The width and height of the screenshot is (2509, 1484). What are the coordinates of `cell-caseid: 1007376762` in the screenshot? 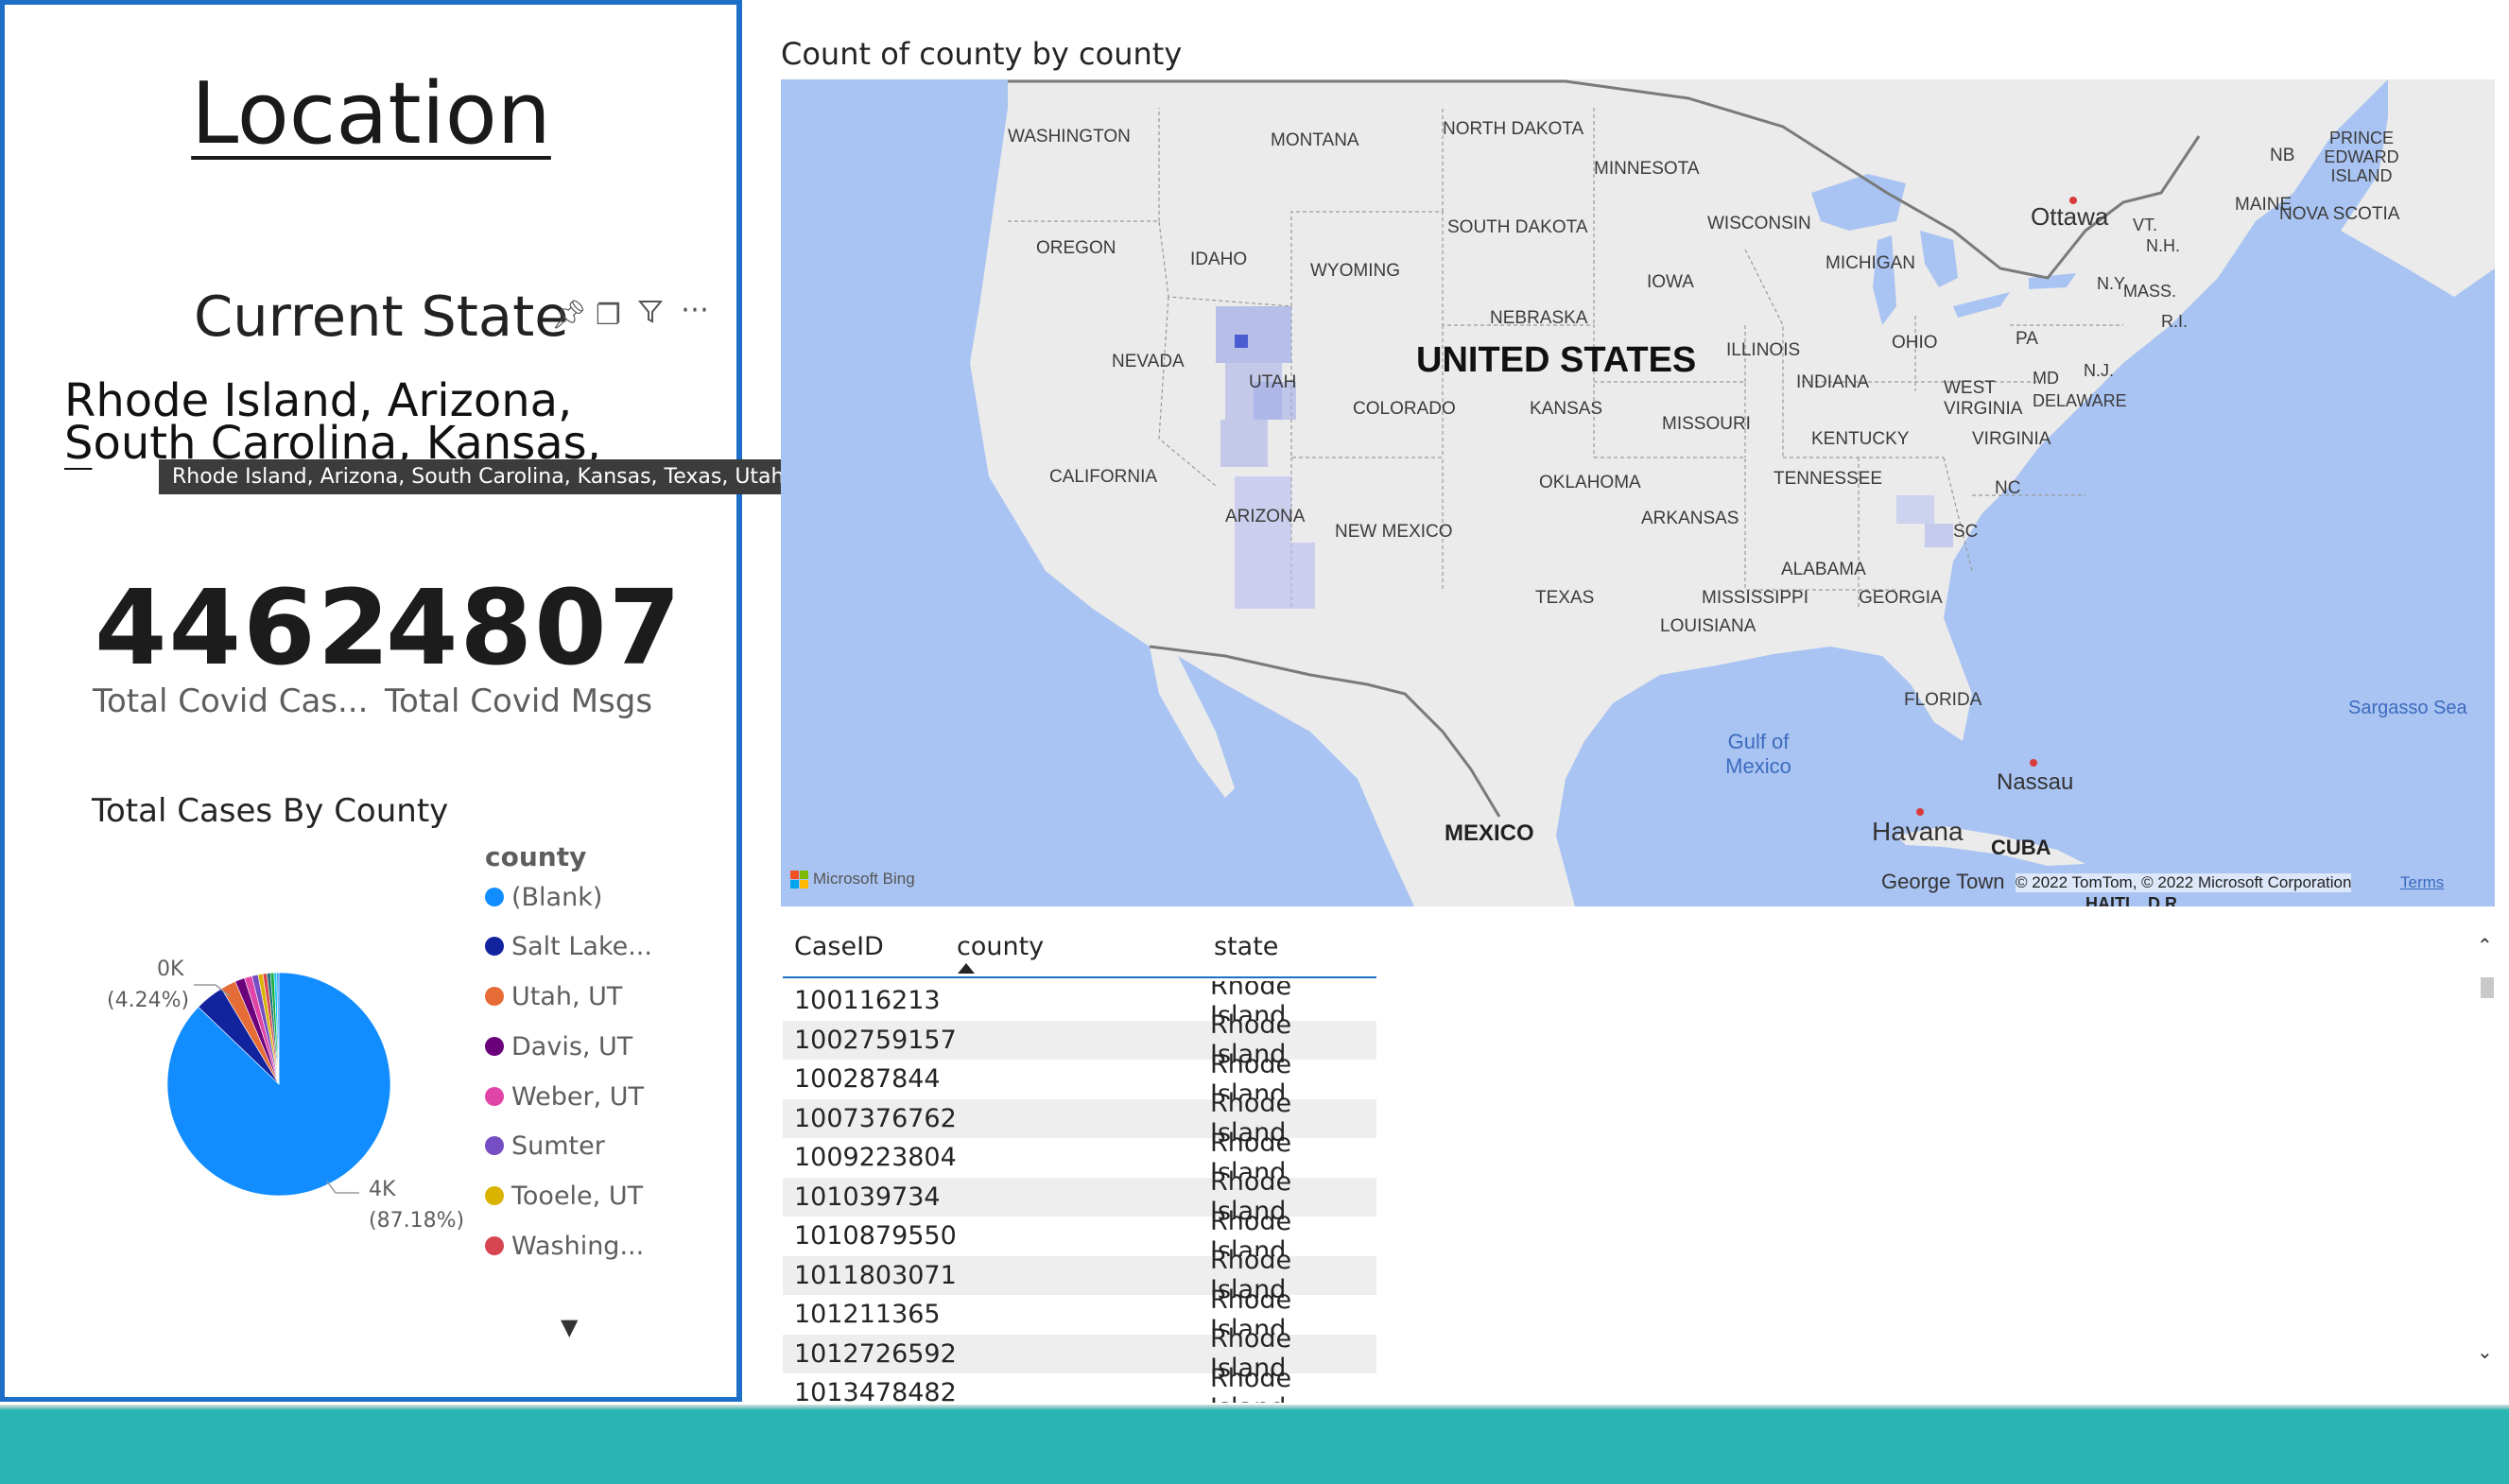 It's located at (876, 1118).